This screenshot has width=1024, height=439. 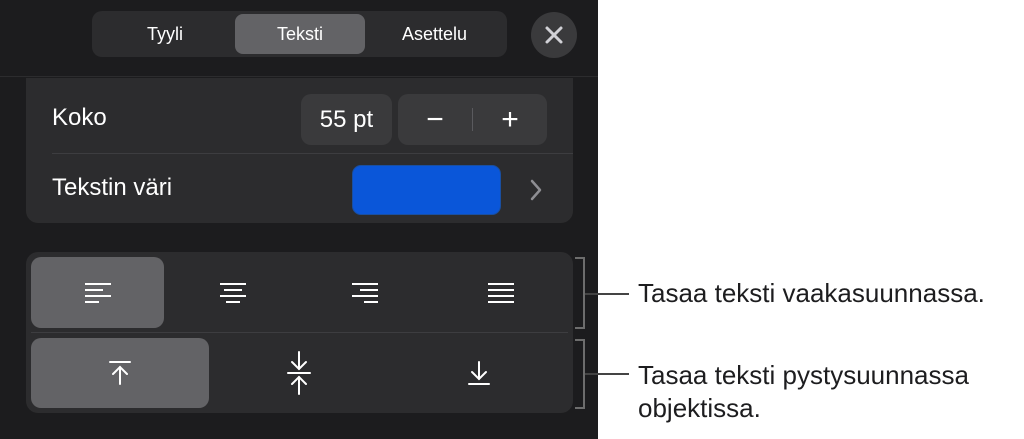 I want to click on align-center-icon, so click(x=232, y=292).